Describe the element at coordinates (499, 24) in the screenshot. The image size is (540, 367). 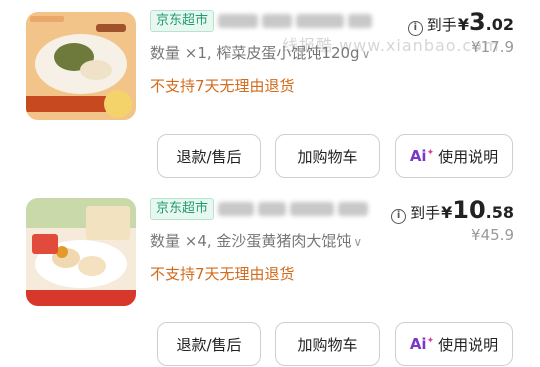
I see `price-decimal: .02` at that location.